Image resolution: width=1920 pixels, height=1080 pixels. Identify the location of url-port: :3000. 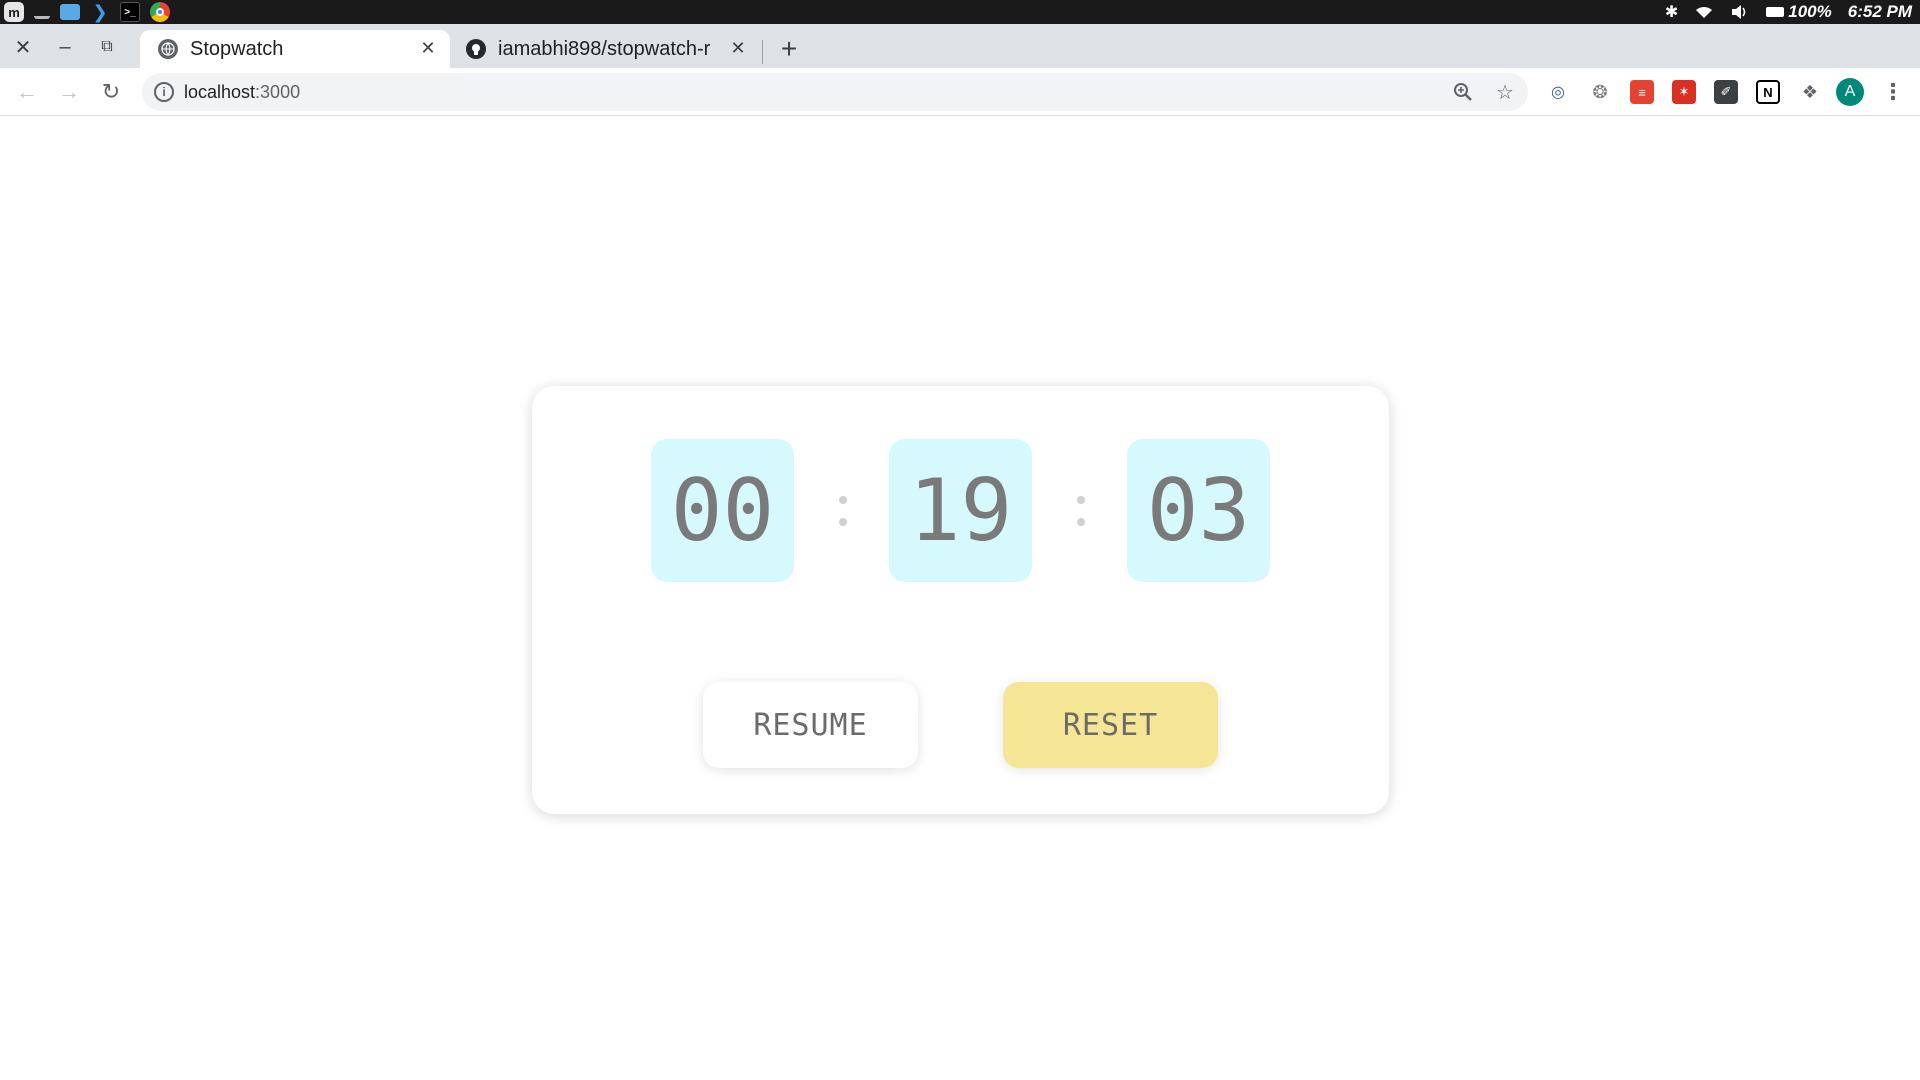
(278, 92).